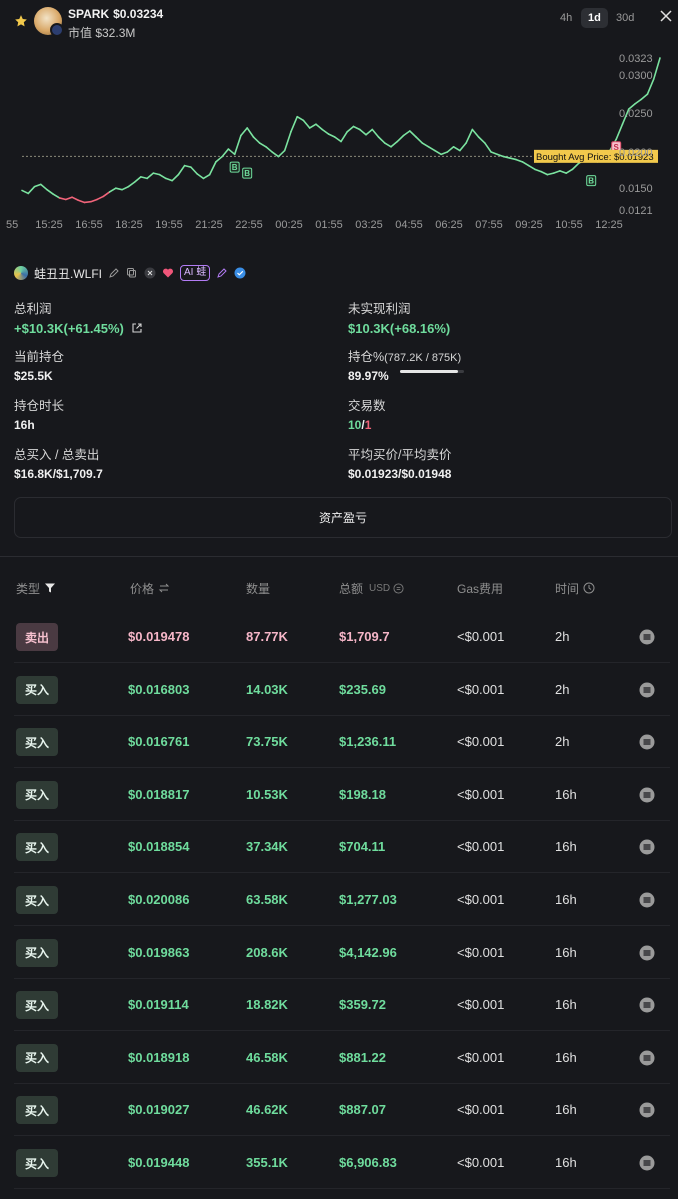 This screenshot has width=678, height=1199. Describe the element at coordinates (625, 18) in the screenshot. I see `timeframe-30d: 30d` at that location.